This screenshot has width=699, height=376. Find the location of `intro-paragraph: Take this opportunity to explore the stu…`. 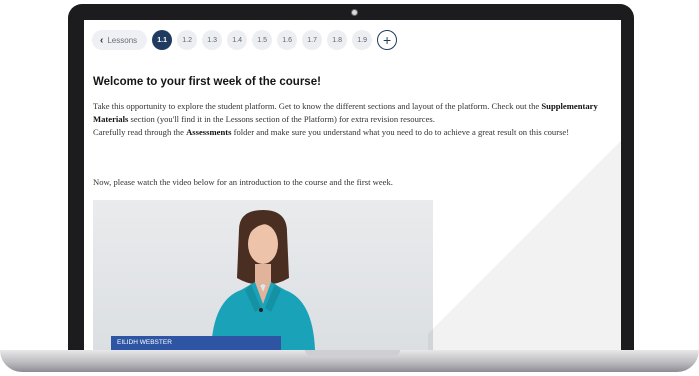

intro-paragraph: Take this opportunity to explore the stu… is located at coordinates (355, 119).